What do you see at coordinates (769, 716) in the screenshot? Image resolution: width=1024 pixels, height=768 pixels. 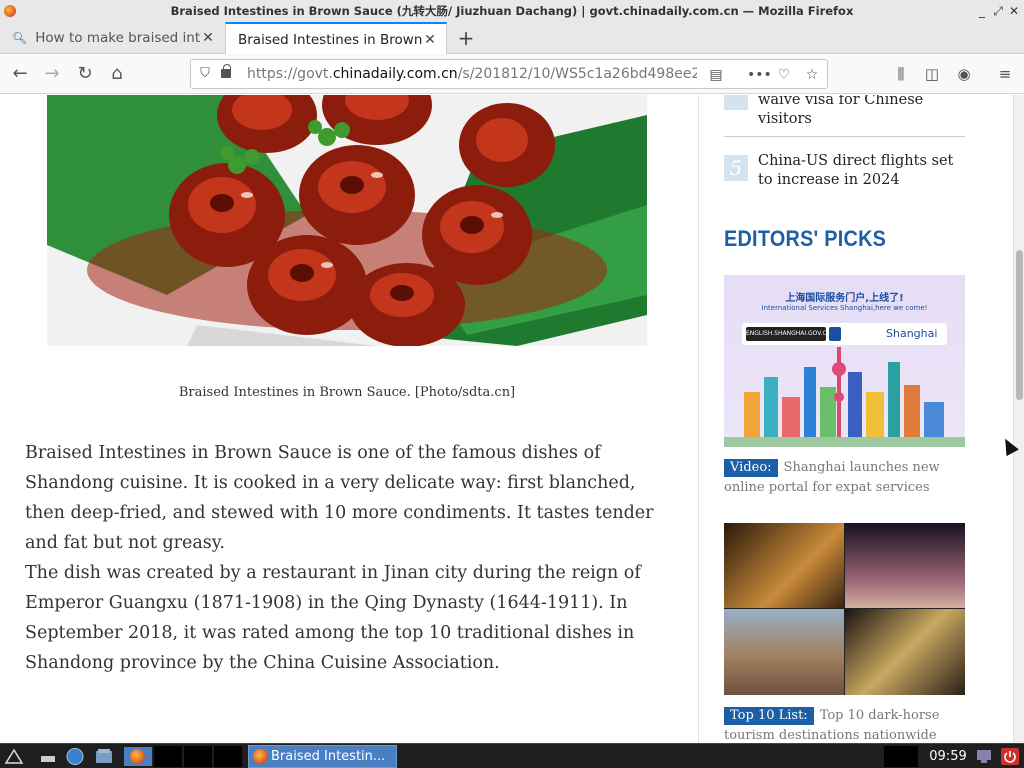 I see `top10-tag: Top 10 List:` at bounding box center [769, 716].